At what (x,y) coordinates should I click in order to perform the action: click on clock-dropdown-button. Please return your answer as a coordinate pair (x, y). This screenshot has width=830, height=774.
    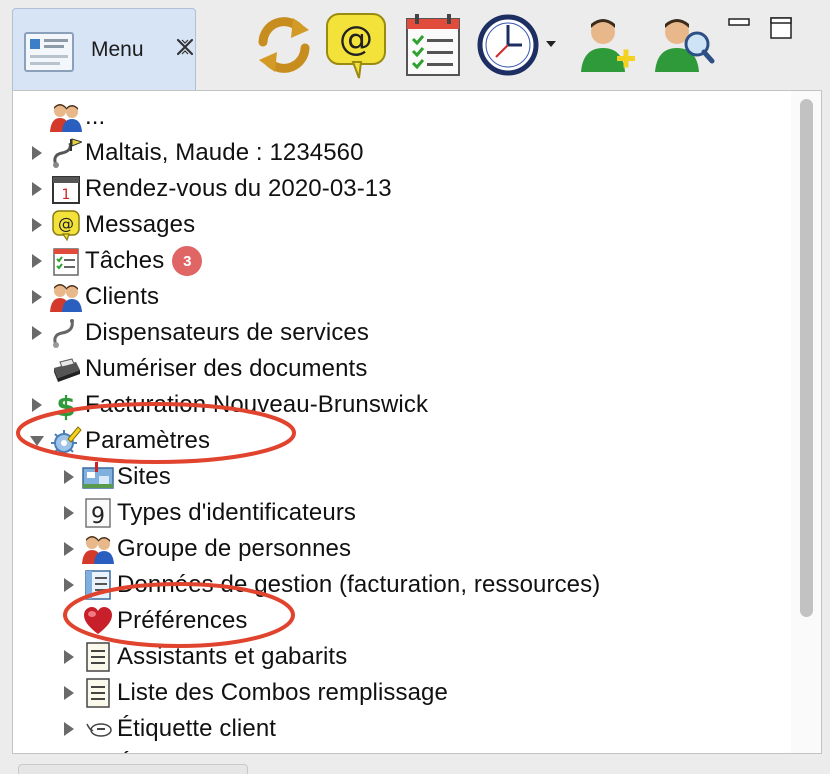
    Looking at the image, I should click on (518, 45).